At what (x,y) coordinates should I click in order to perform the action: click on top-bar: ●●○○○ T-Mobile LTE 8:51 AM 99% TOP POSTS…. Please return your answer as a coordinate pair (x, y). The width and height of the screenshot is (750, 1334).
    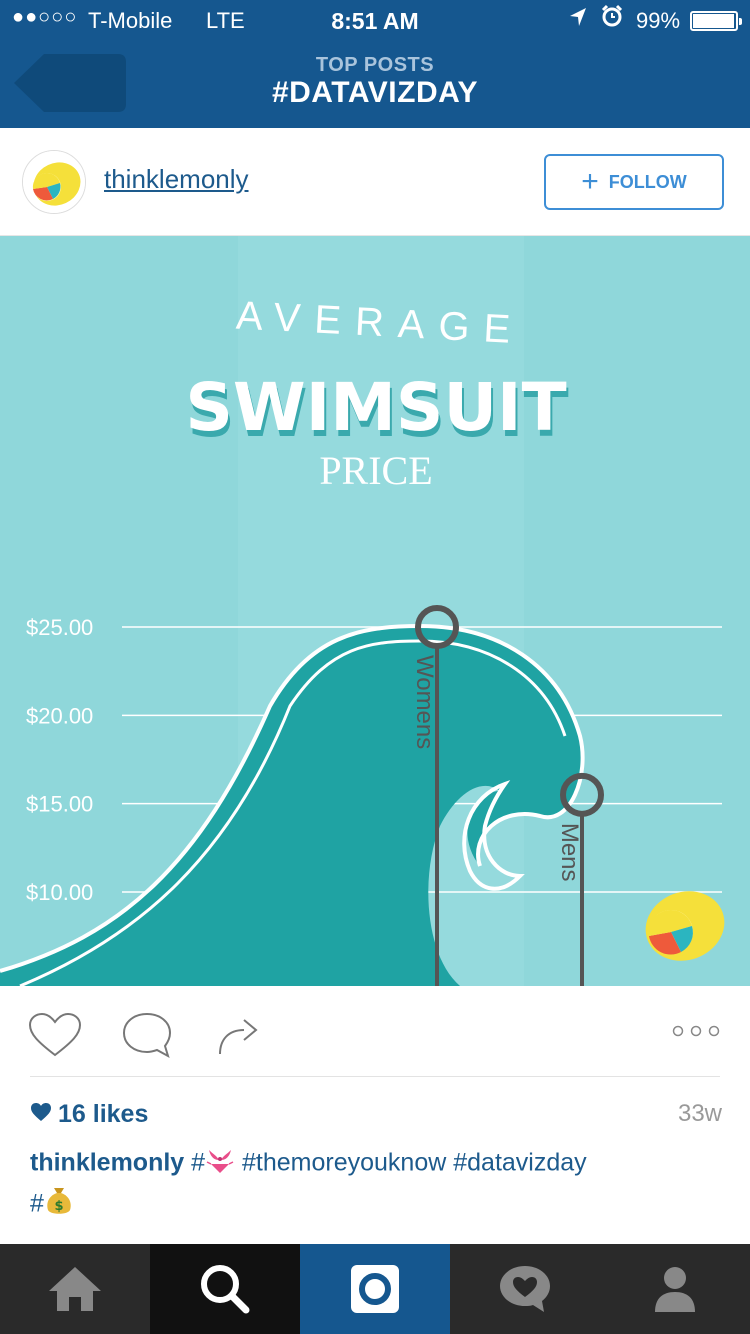
    Looking at the image, I should click on (375, 64).